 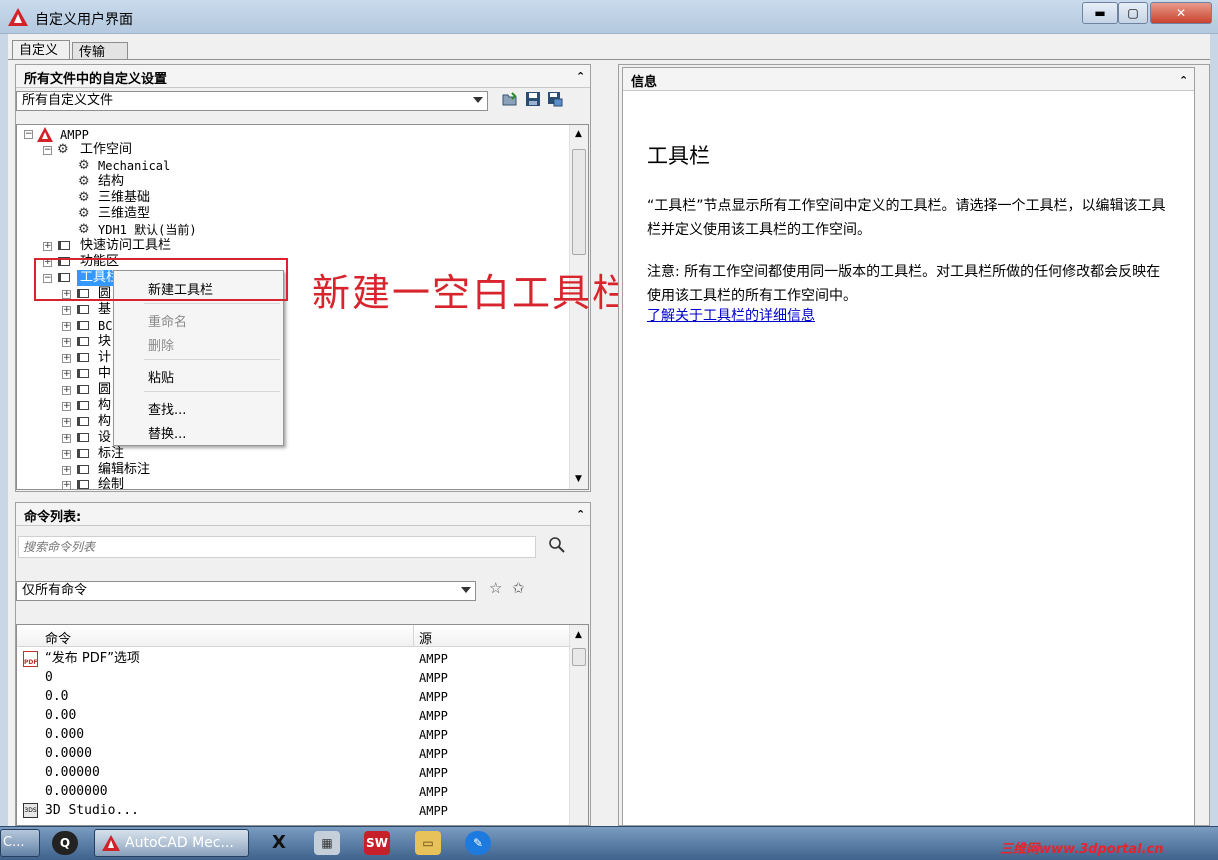 What do you see at coordinates (557, 545) in the screenshot?
I see `search-icon` at bounding box center [557, 545].